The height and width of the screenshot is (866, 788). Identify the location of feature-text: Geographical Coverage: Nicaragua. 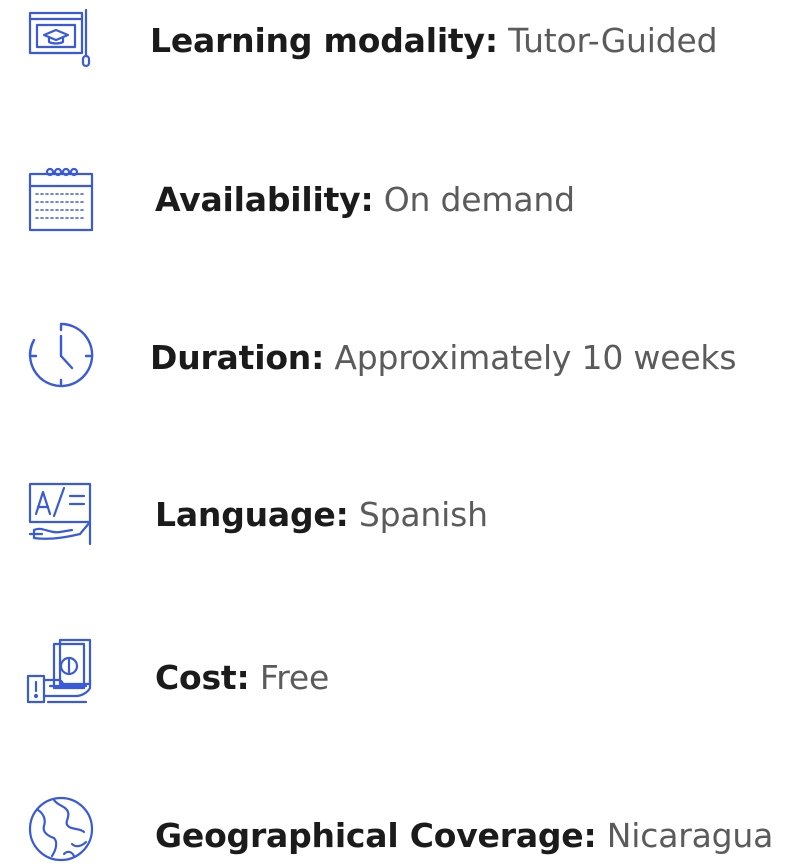
(464, 836).